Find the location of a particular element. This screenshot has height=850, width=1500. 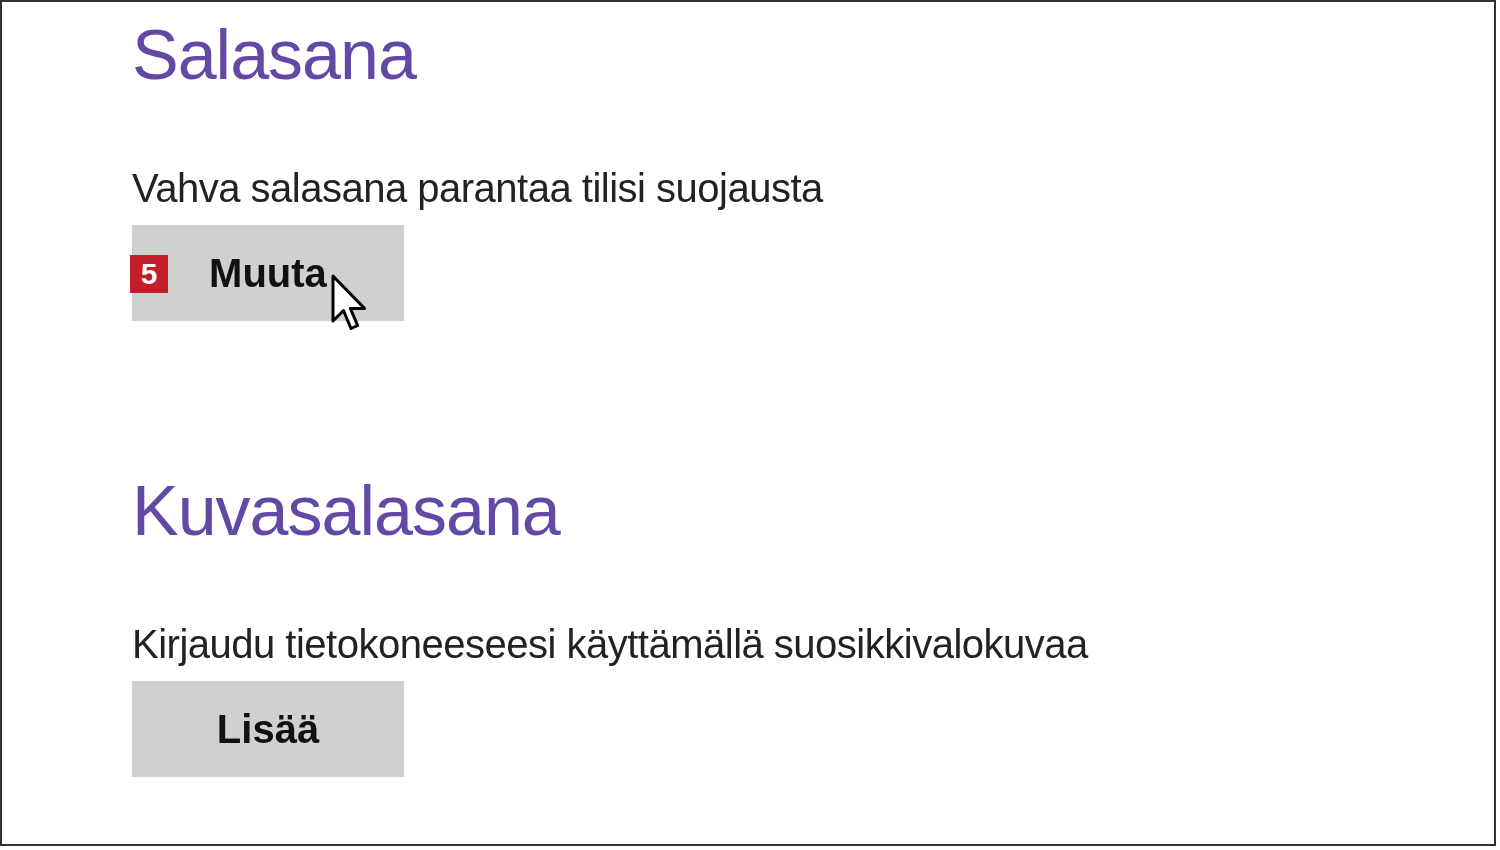

step-badge: 5 is located at coordinates (149, 274).